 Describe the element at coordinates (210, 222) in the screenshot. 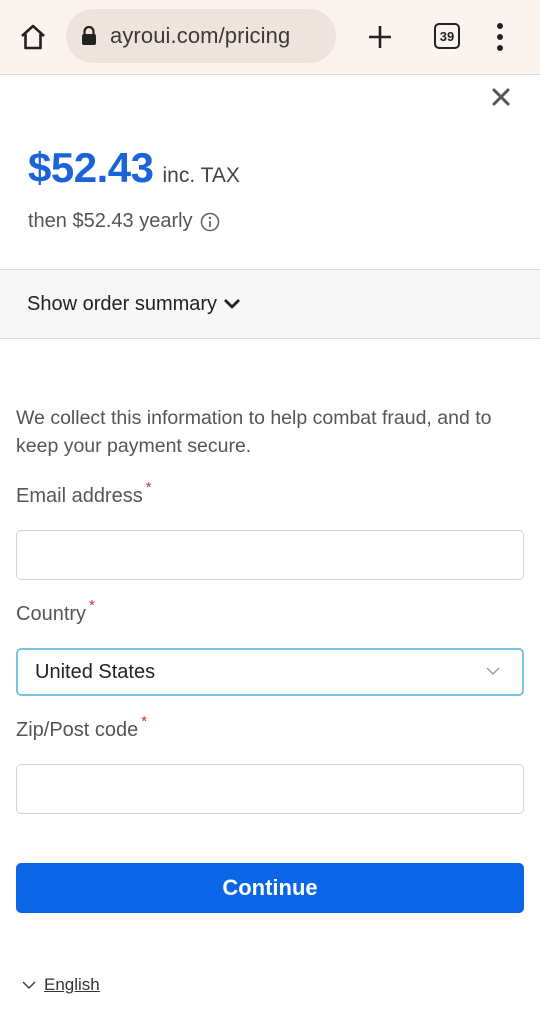

I see `info-icon` at that location.